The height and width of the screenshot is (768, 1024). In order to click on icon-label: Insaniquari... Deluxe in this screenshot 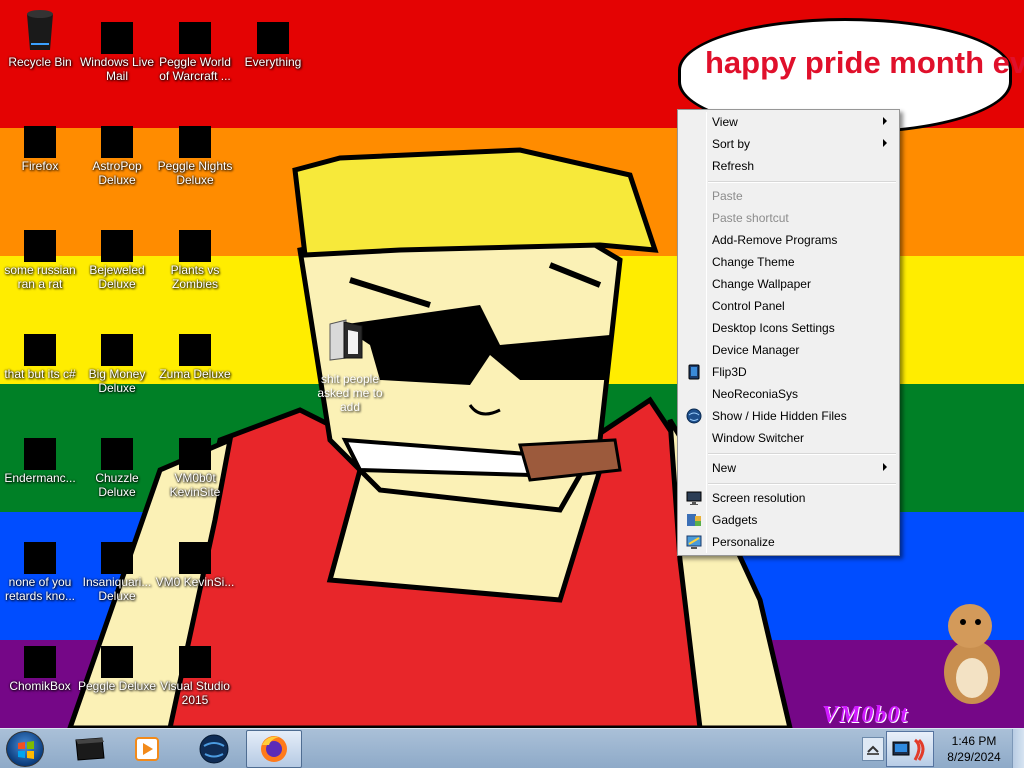, I will do `click(117, 589)`.